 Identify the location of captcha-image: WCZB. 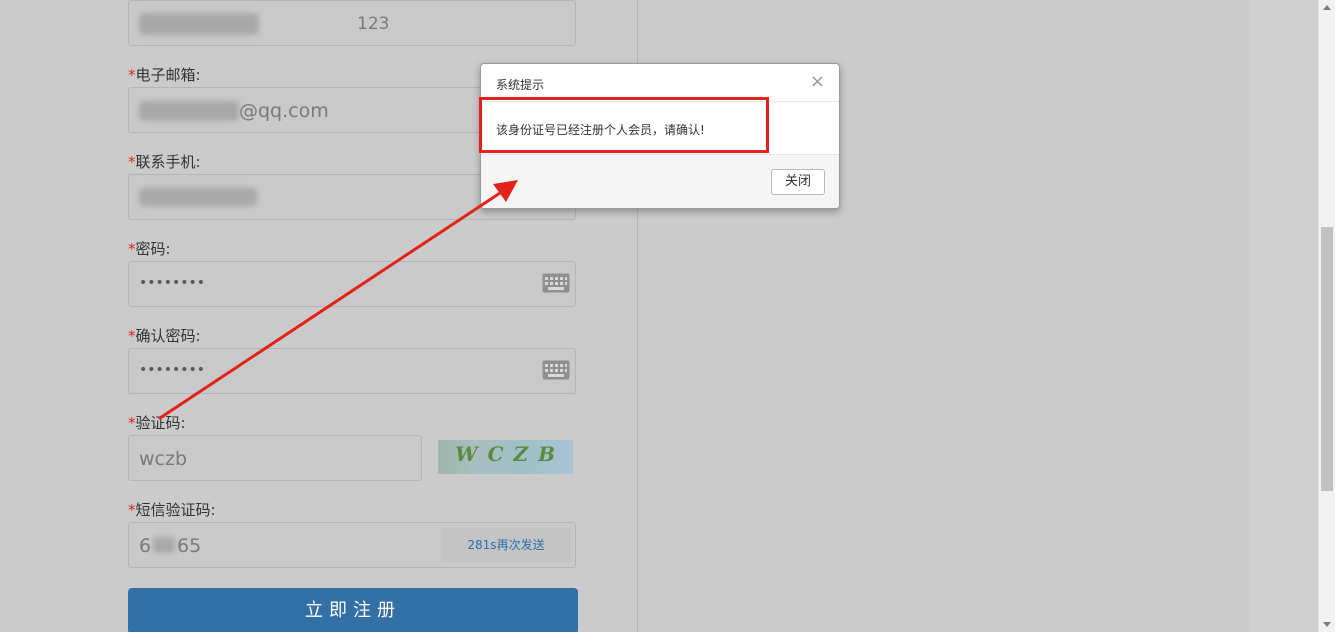
(505, 457).